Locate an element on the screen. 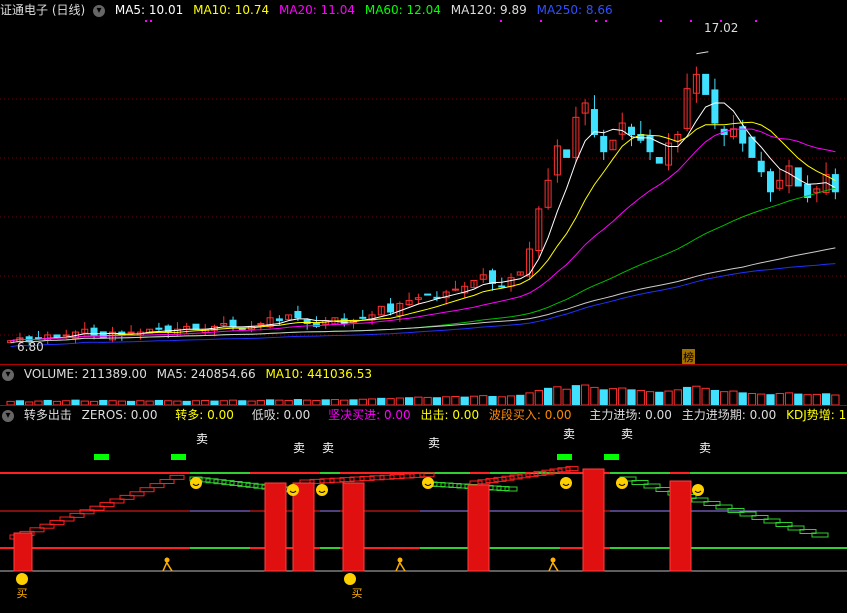 The image size is (847, 613). high-marker is located at coordinates (702, 53).